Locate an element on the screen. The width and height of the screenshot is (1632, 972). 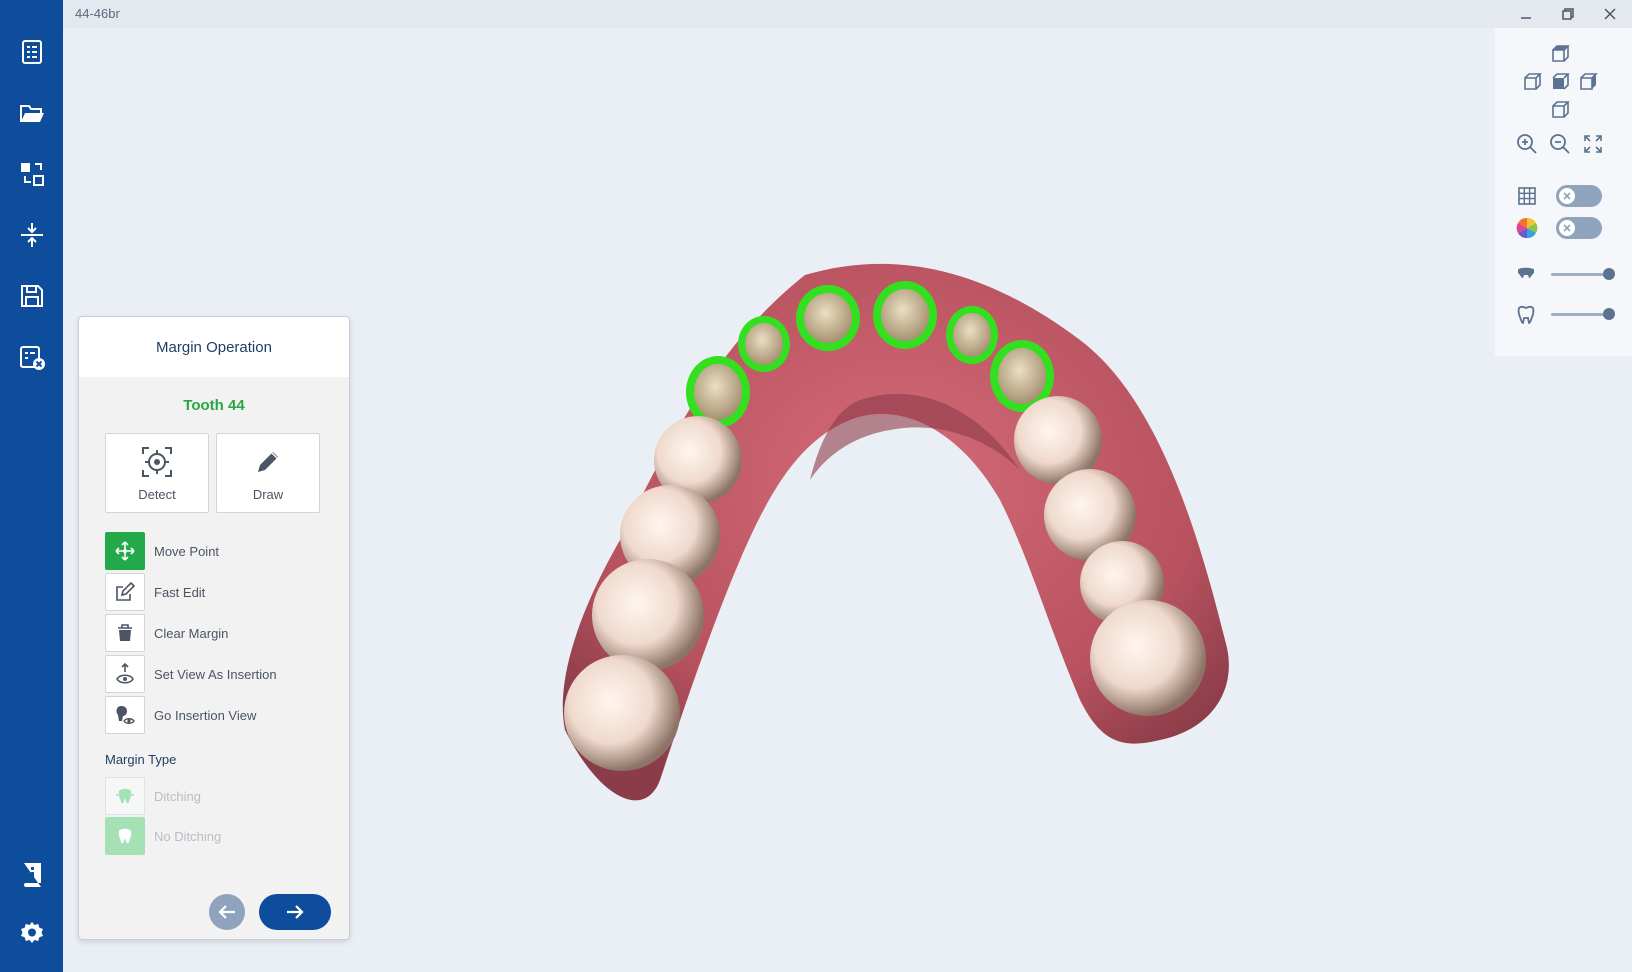
detect-button: Detect is located at coordinates (157, 473).